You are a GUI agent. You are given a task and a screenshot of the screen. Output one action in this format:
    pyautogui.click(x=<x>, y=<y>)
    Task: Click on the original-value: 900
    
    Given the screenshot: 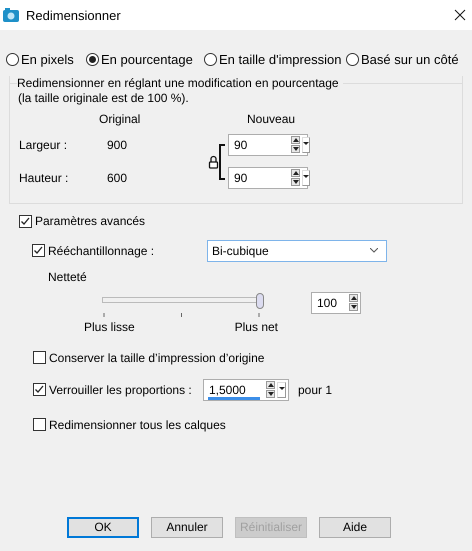 What is the action you would take?
    pyautogui.click(x=117, y=145)
    